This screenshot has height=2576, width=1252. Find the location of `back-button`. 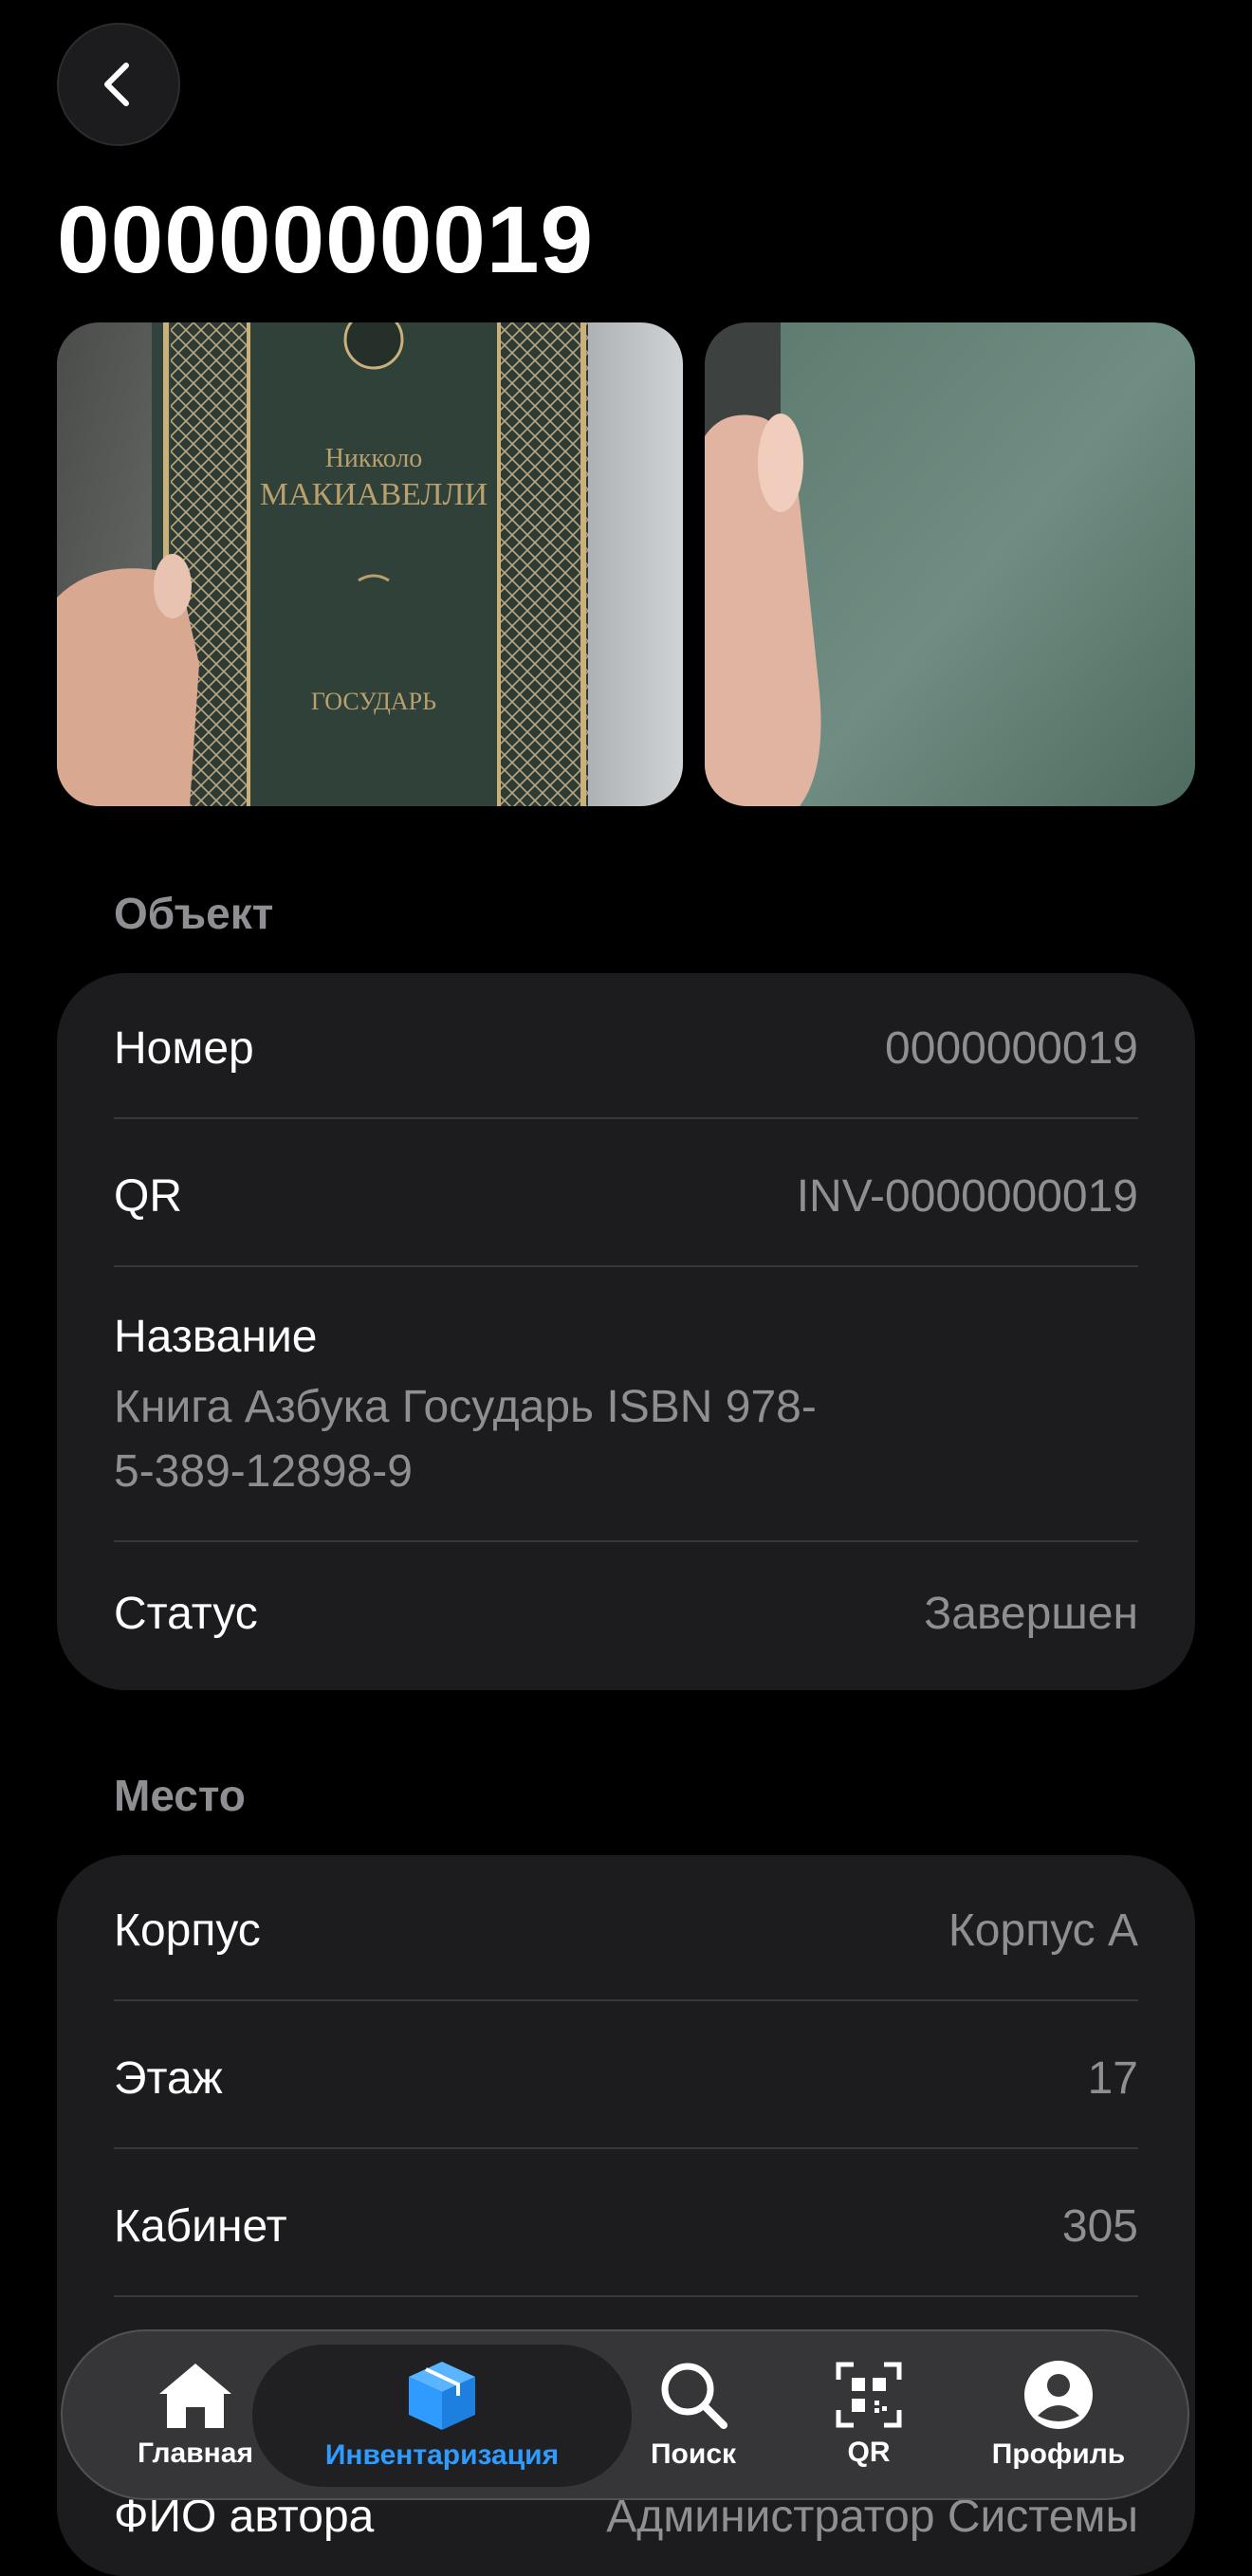

back-button is located at coordinates (118, 84).